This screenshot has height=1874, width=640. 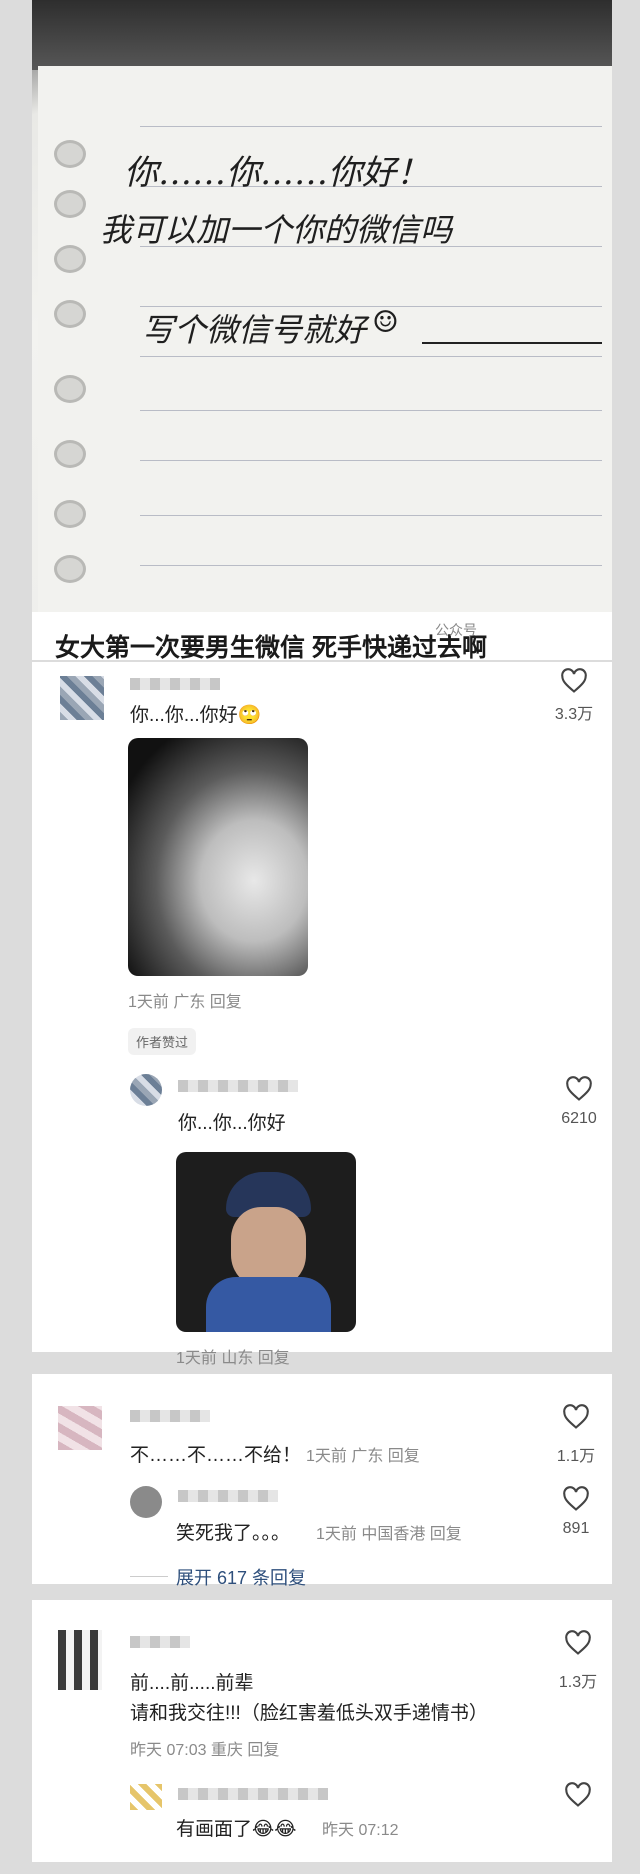 I want to click on comment-meta: 昨天 07:03 重庆 回复, so click(x=204, y=1748).